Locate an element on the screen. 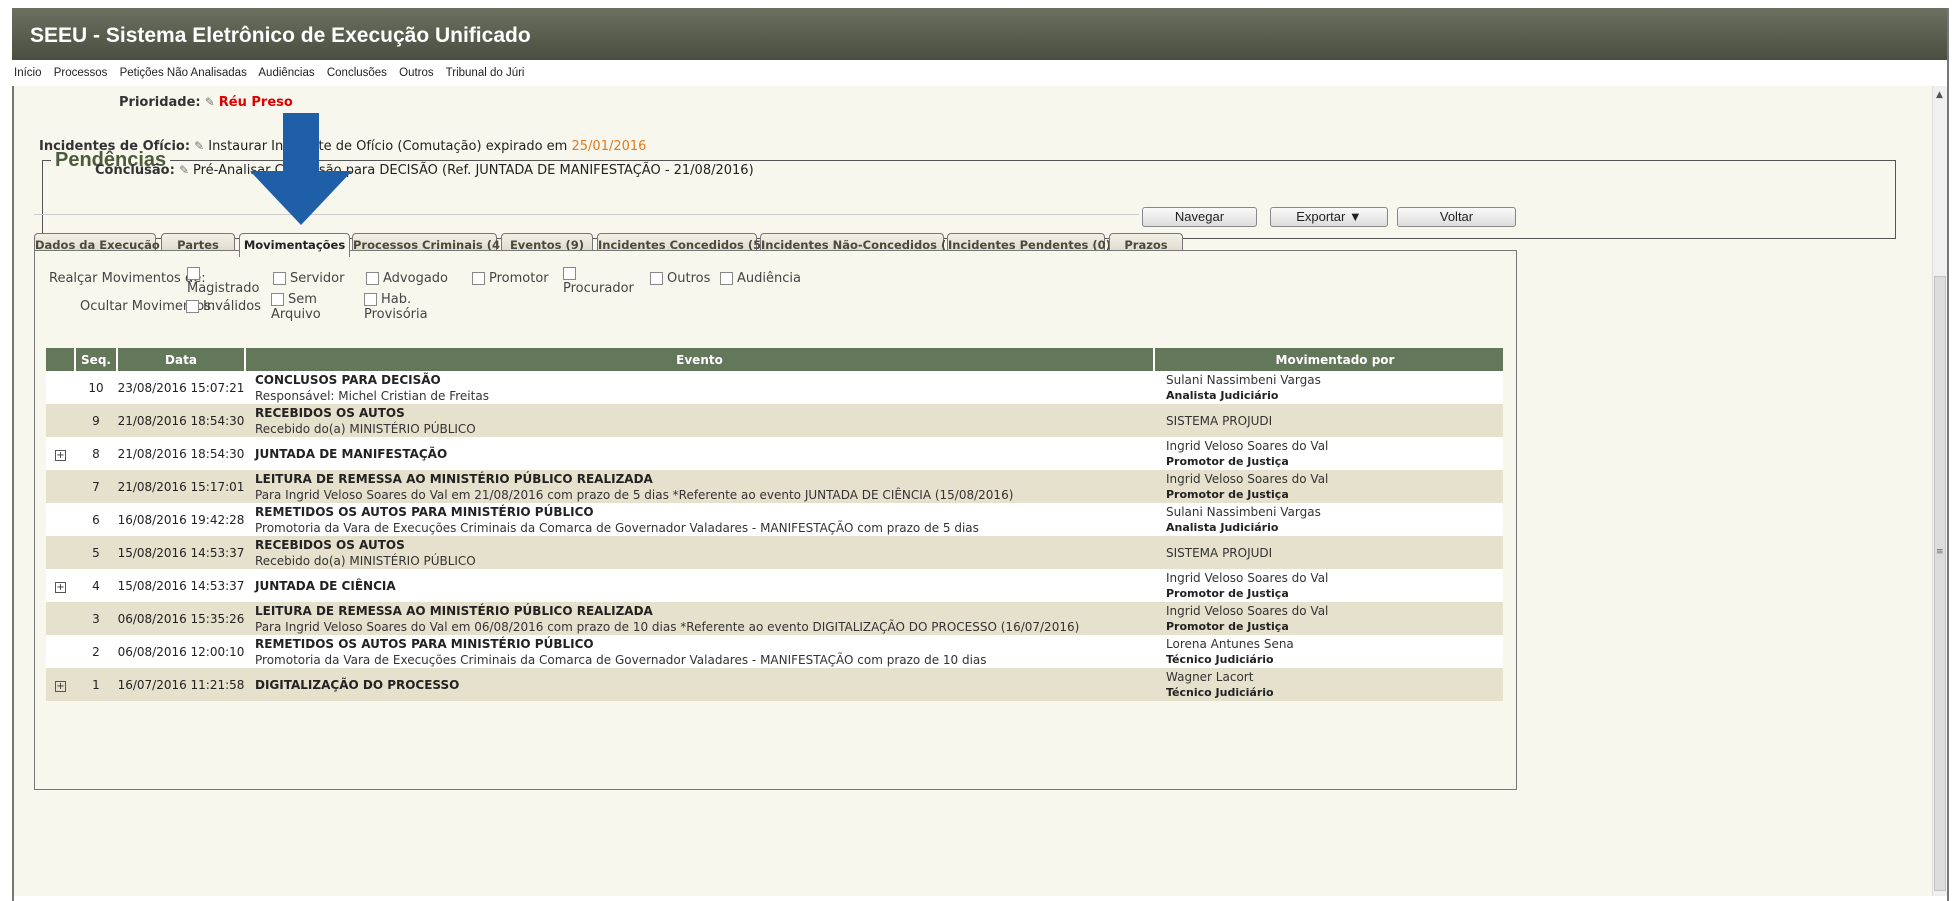 This screenshot has width=1959, height=901. advogado-checkbox is located at coordinates (372, 278).